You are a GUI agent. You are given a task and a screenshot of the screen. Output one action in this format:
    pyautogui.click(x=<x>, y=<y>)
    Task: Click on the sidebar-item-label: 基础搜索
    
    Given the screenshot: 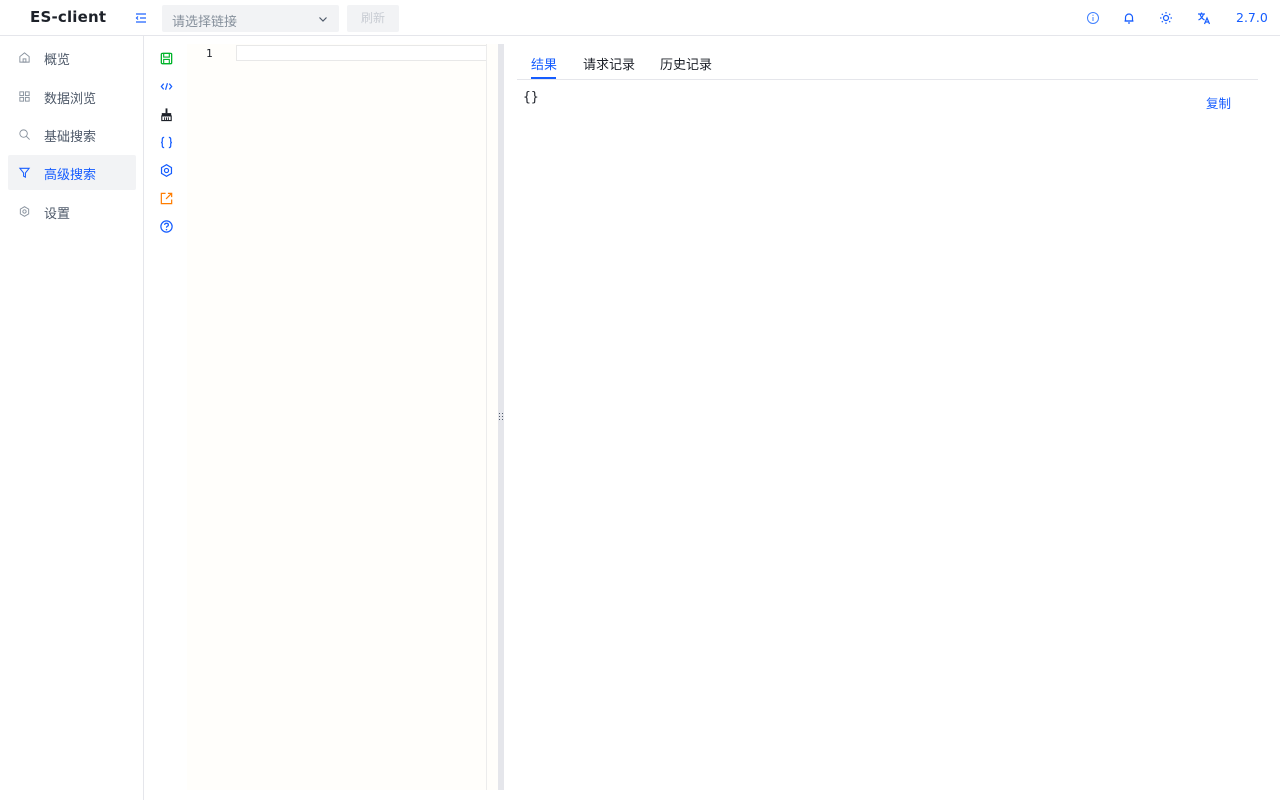 What is the action you would take?
    pyautogui.click(x=70, y=137)
    